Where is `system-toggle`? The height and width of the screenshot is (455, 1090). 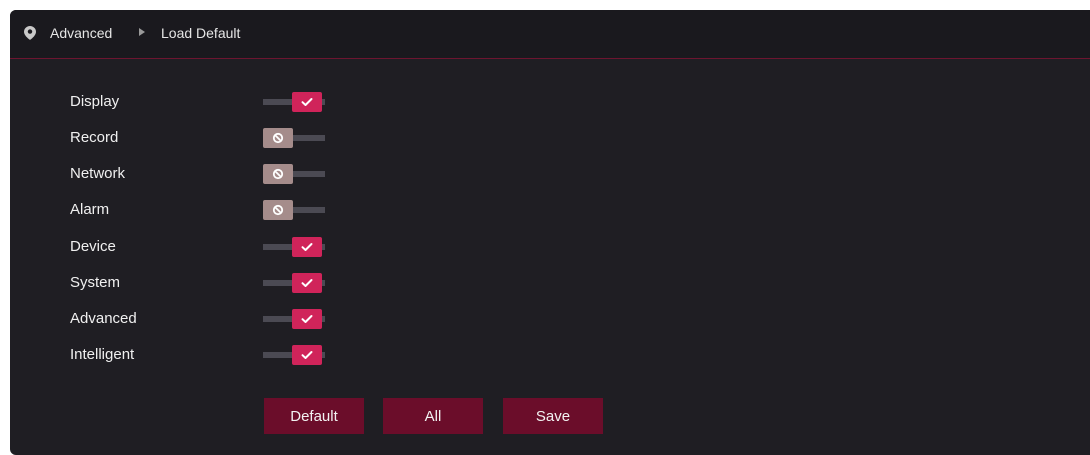
system-toggle is located at coordinates (294, 283).